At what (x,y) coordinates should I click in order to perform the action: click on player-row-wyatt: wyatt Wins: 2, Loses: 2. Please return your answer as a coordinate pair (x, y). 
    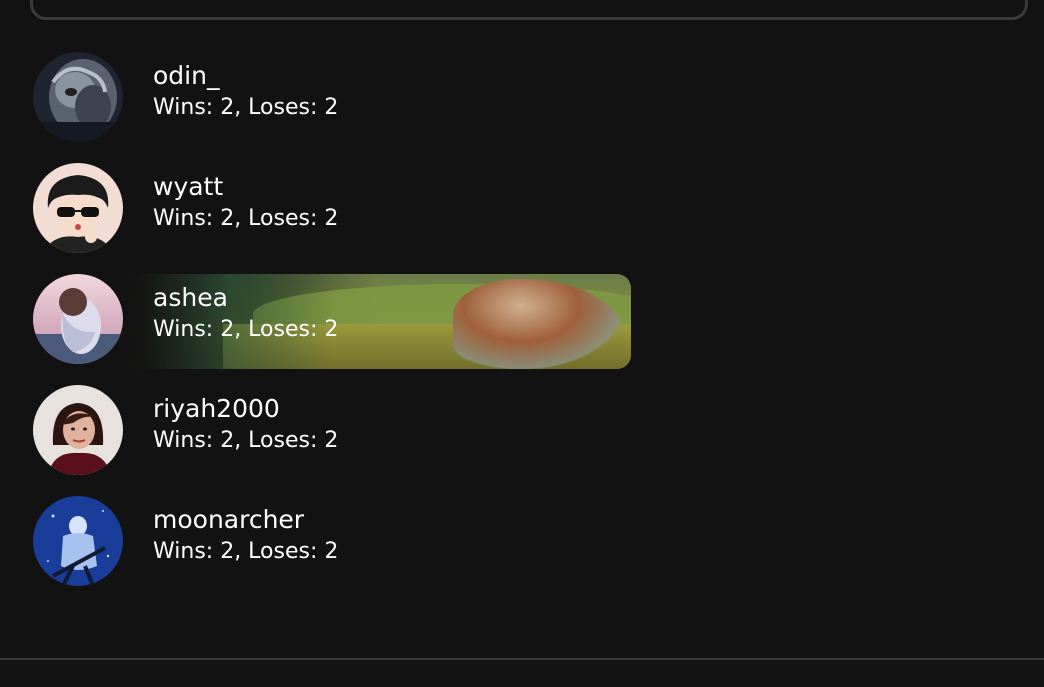
    Looking at the image, I should click on (383, 208).